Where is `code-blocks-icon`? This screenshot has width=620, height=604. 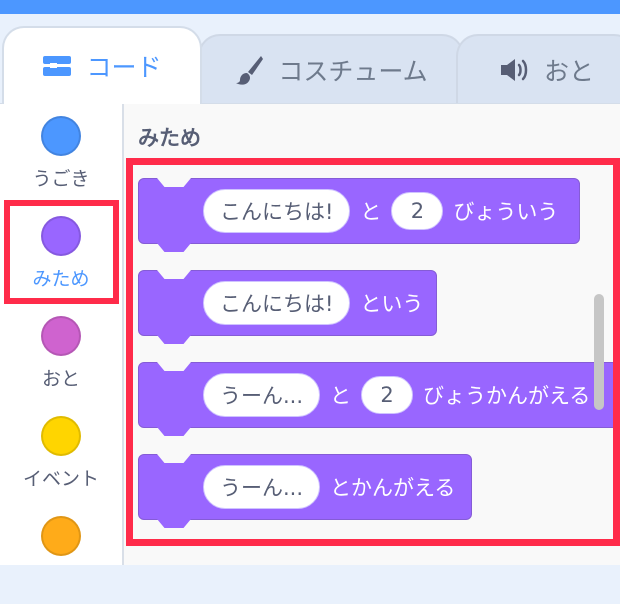
code-blocks-icon is located at coordinates (57, 66).